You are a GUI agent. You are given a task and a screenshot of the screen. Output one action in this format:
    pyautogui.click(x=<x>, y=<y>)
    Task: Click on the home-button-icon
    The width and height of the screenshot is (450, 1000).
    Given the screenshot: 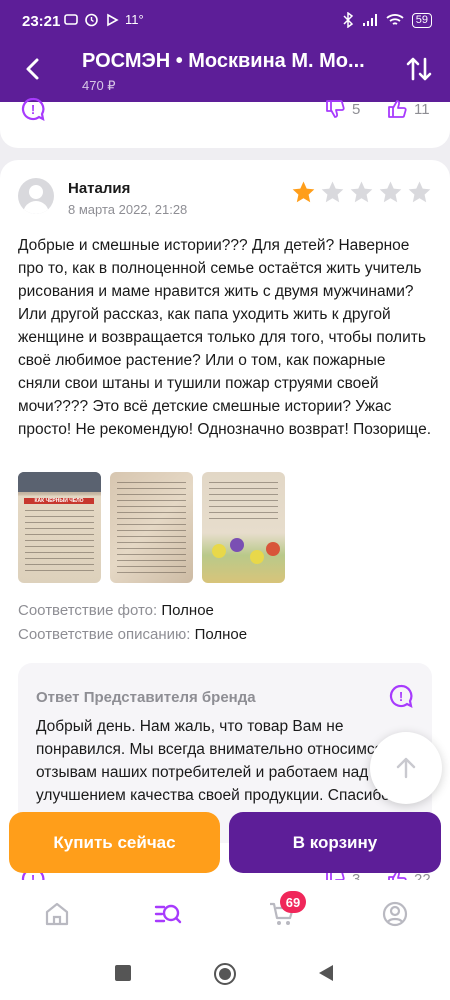 What is the action you would take?
    pyautogui.click(x=225, y=974)
    